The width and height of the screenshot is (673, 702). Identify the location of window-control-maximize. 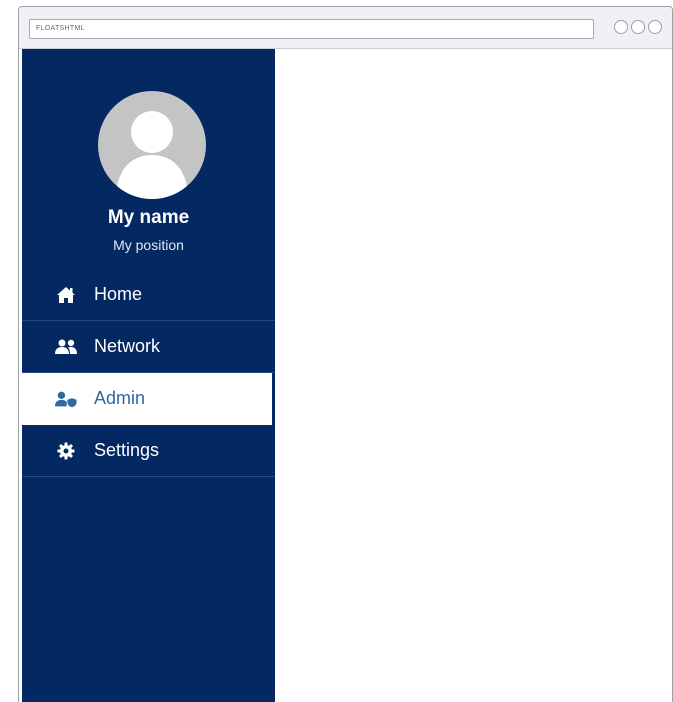
(638, 27).